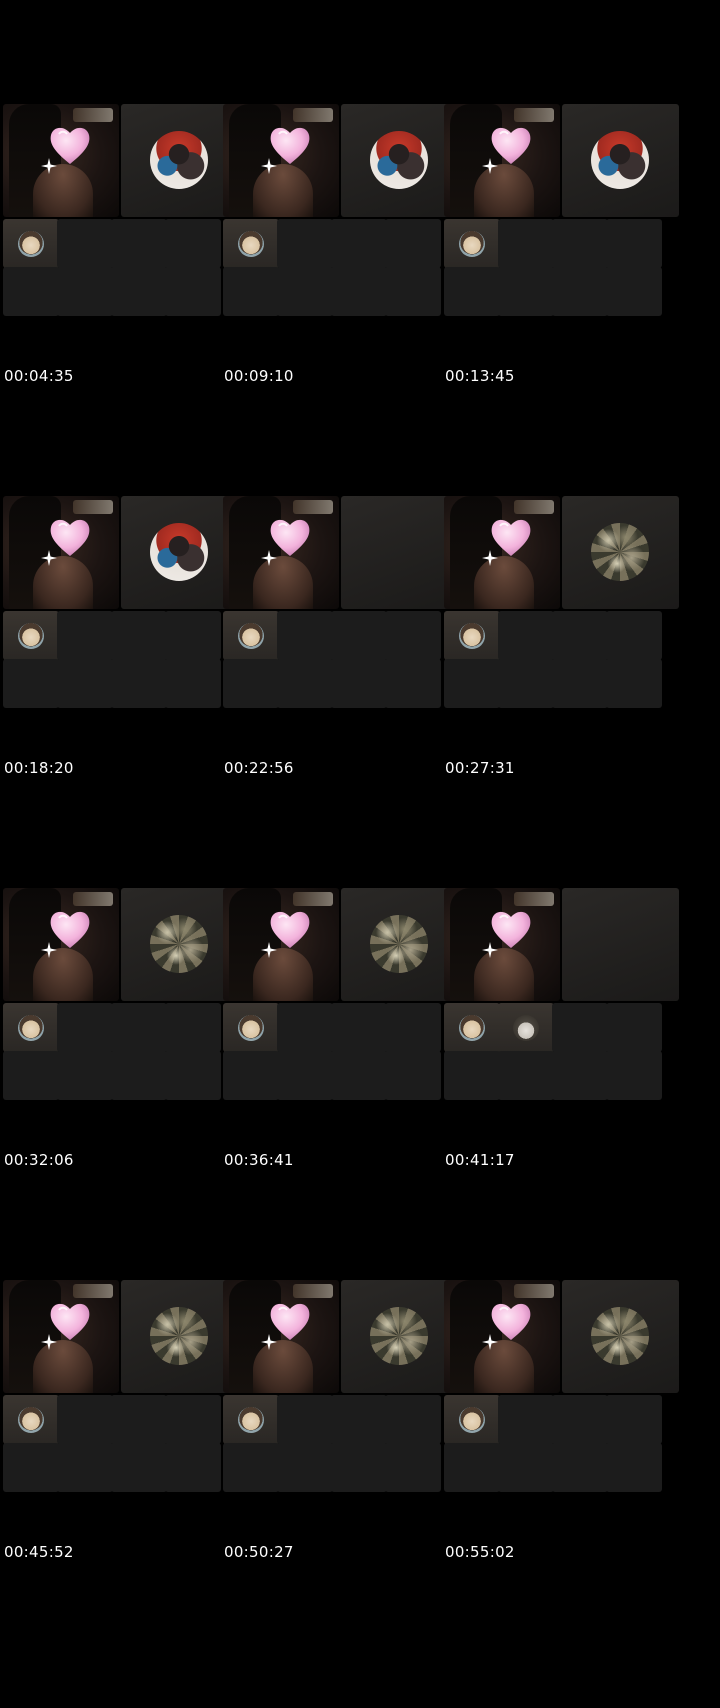 The image size is (720, 1708). What do you see at coordinates (259, 768) in the screenshot?
I see `timestamp-label: 00:22:56` at bounding box center [259, 768].